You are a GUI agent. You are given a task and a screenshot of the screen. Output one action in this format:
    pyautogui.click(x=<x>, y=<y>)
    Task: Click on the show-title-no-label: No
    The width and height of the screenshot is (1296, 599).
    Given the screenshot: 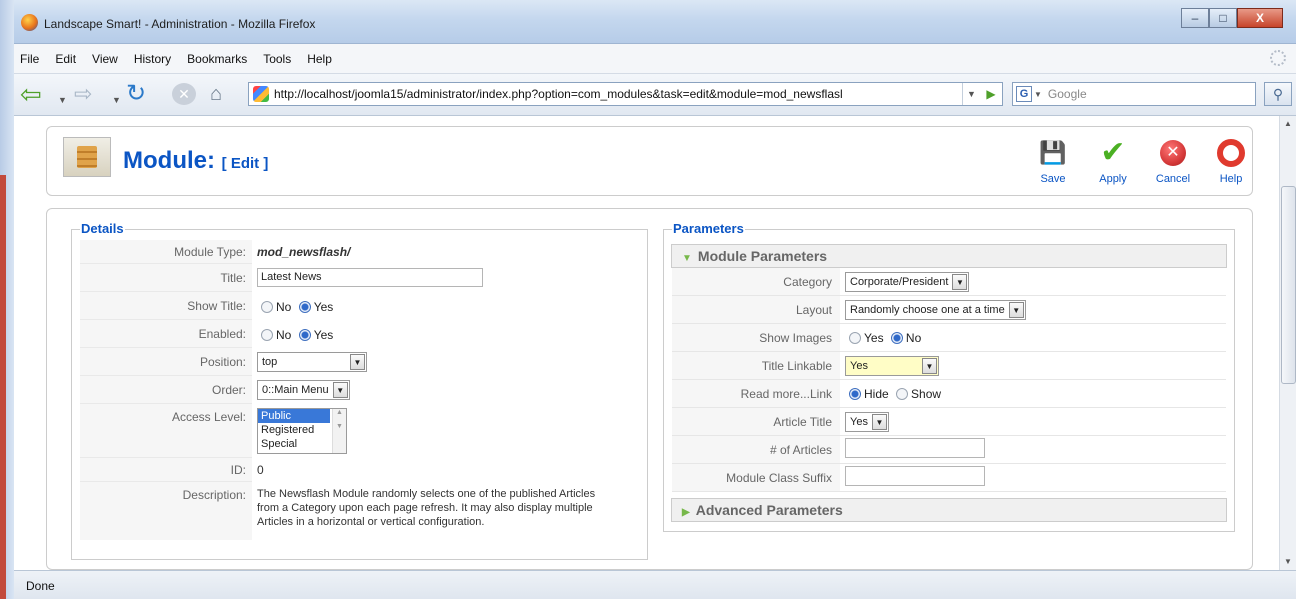 What is the action you would take?
    pyautogui.click(x=284, y=306)
    